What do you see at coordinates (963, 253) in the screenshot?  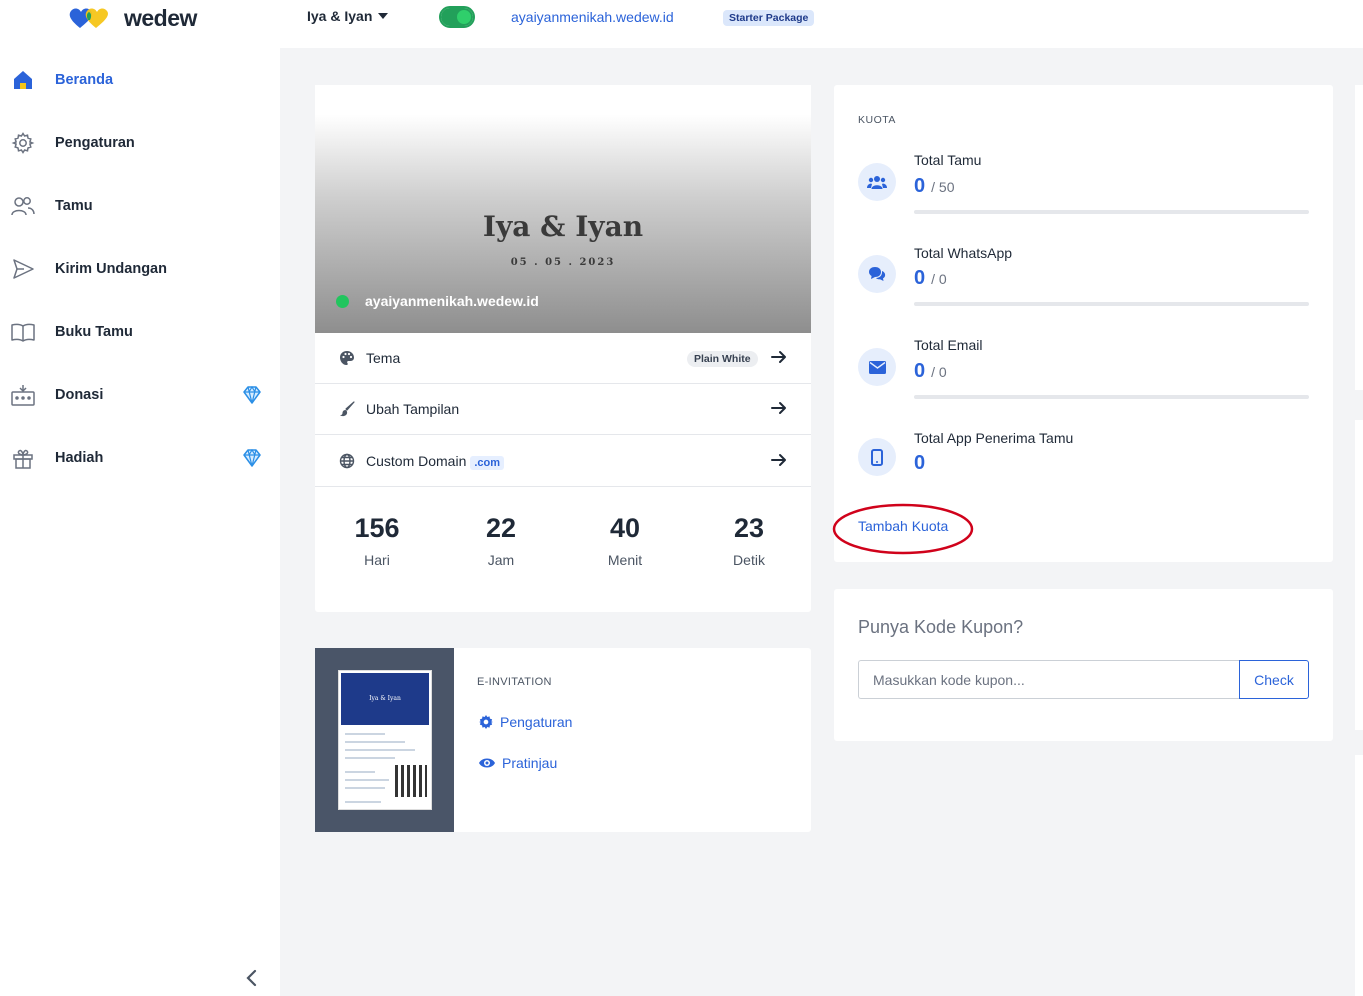 I see `total-whatsapp-label: Total WhatsApp` at bounding box center [963, 253].